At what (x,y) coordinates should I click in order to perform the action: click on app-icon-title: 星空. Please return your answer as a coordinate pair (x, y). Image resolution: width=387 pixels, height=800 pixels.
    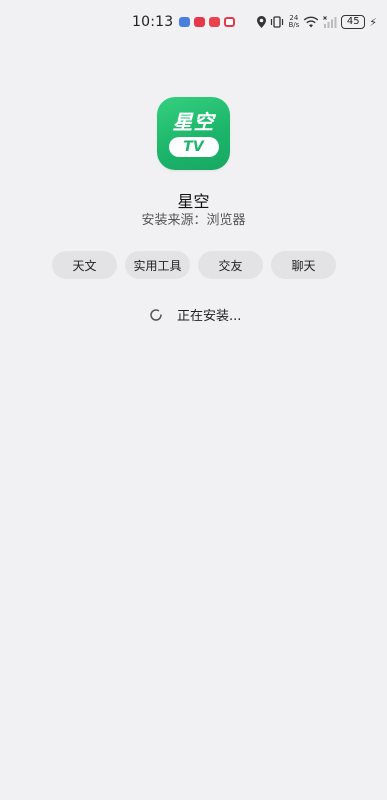
    Looking at the image, I should click on (193, 121).